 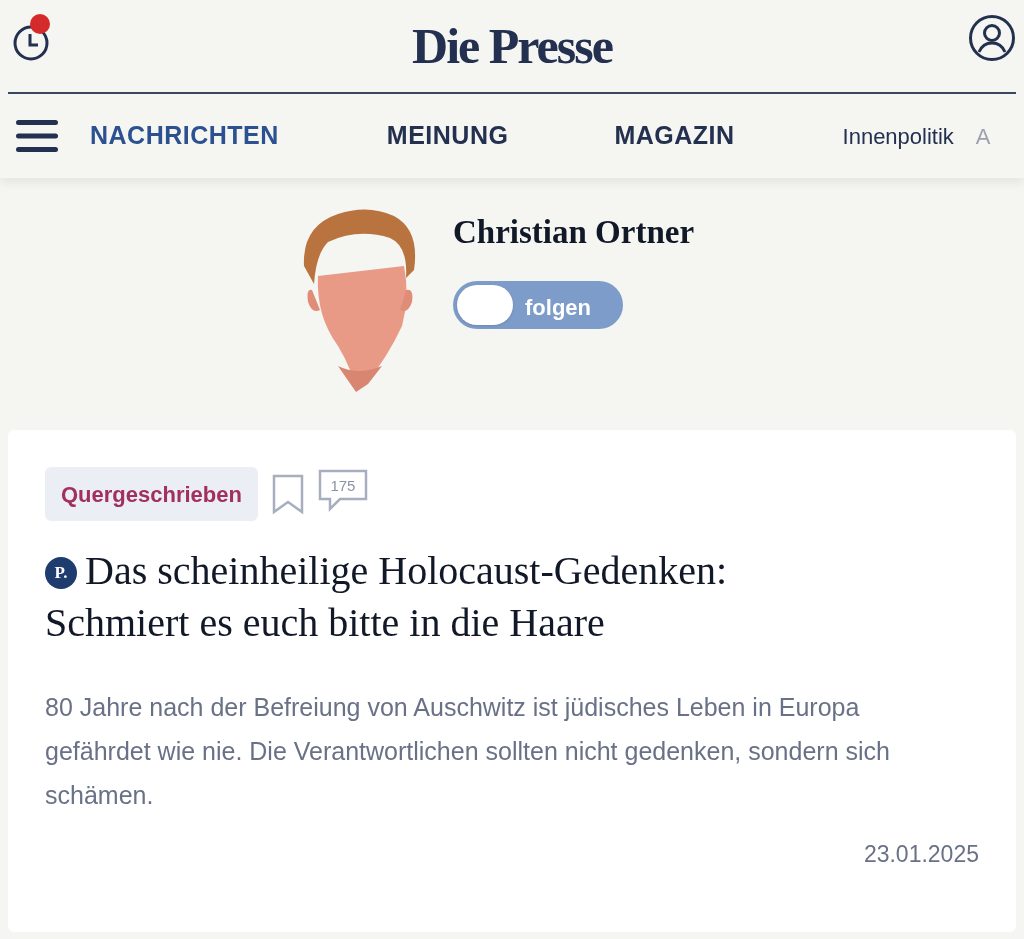 What do you see at coordinates (921, 854) in the screenshot?
I see `publish-date: 23.01.2025` at bounding box center [921, 854].